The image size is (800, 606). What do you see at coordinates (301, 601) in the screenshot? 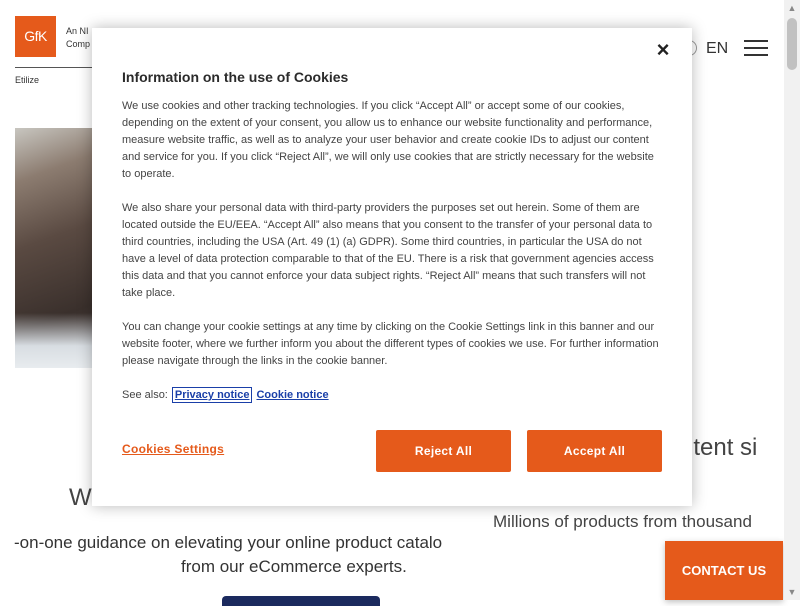
I see `cta-button` at bounding box center [301, 601].